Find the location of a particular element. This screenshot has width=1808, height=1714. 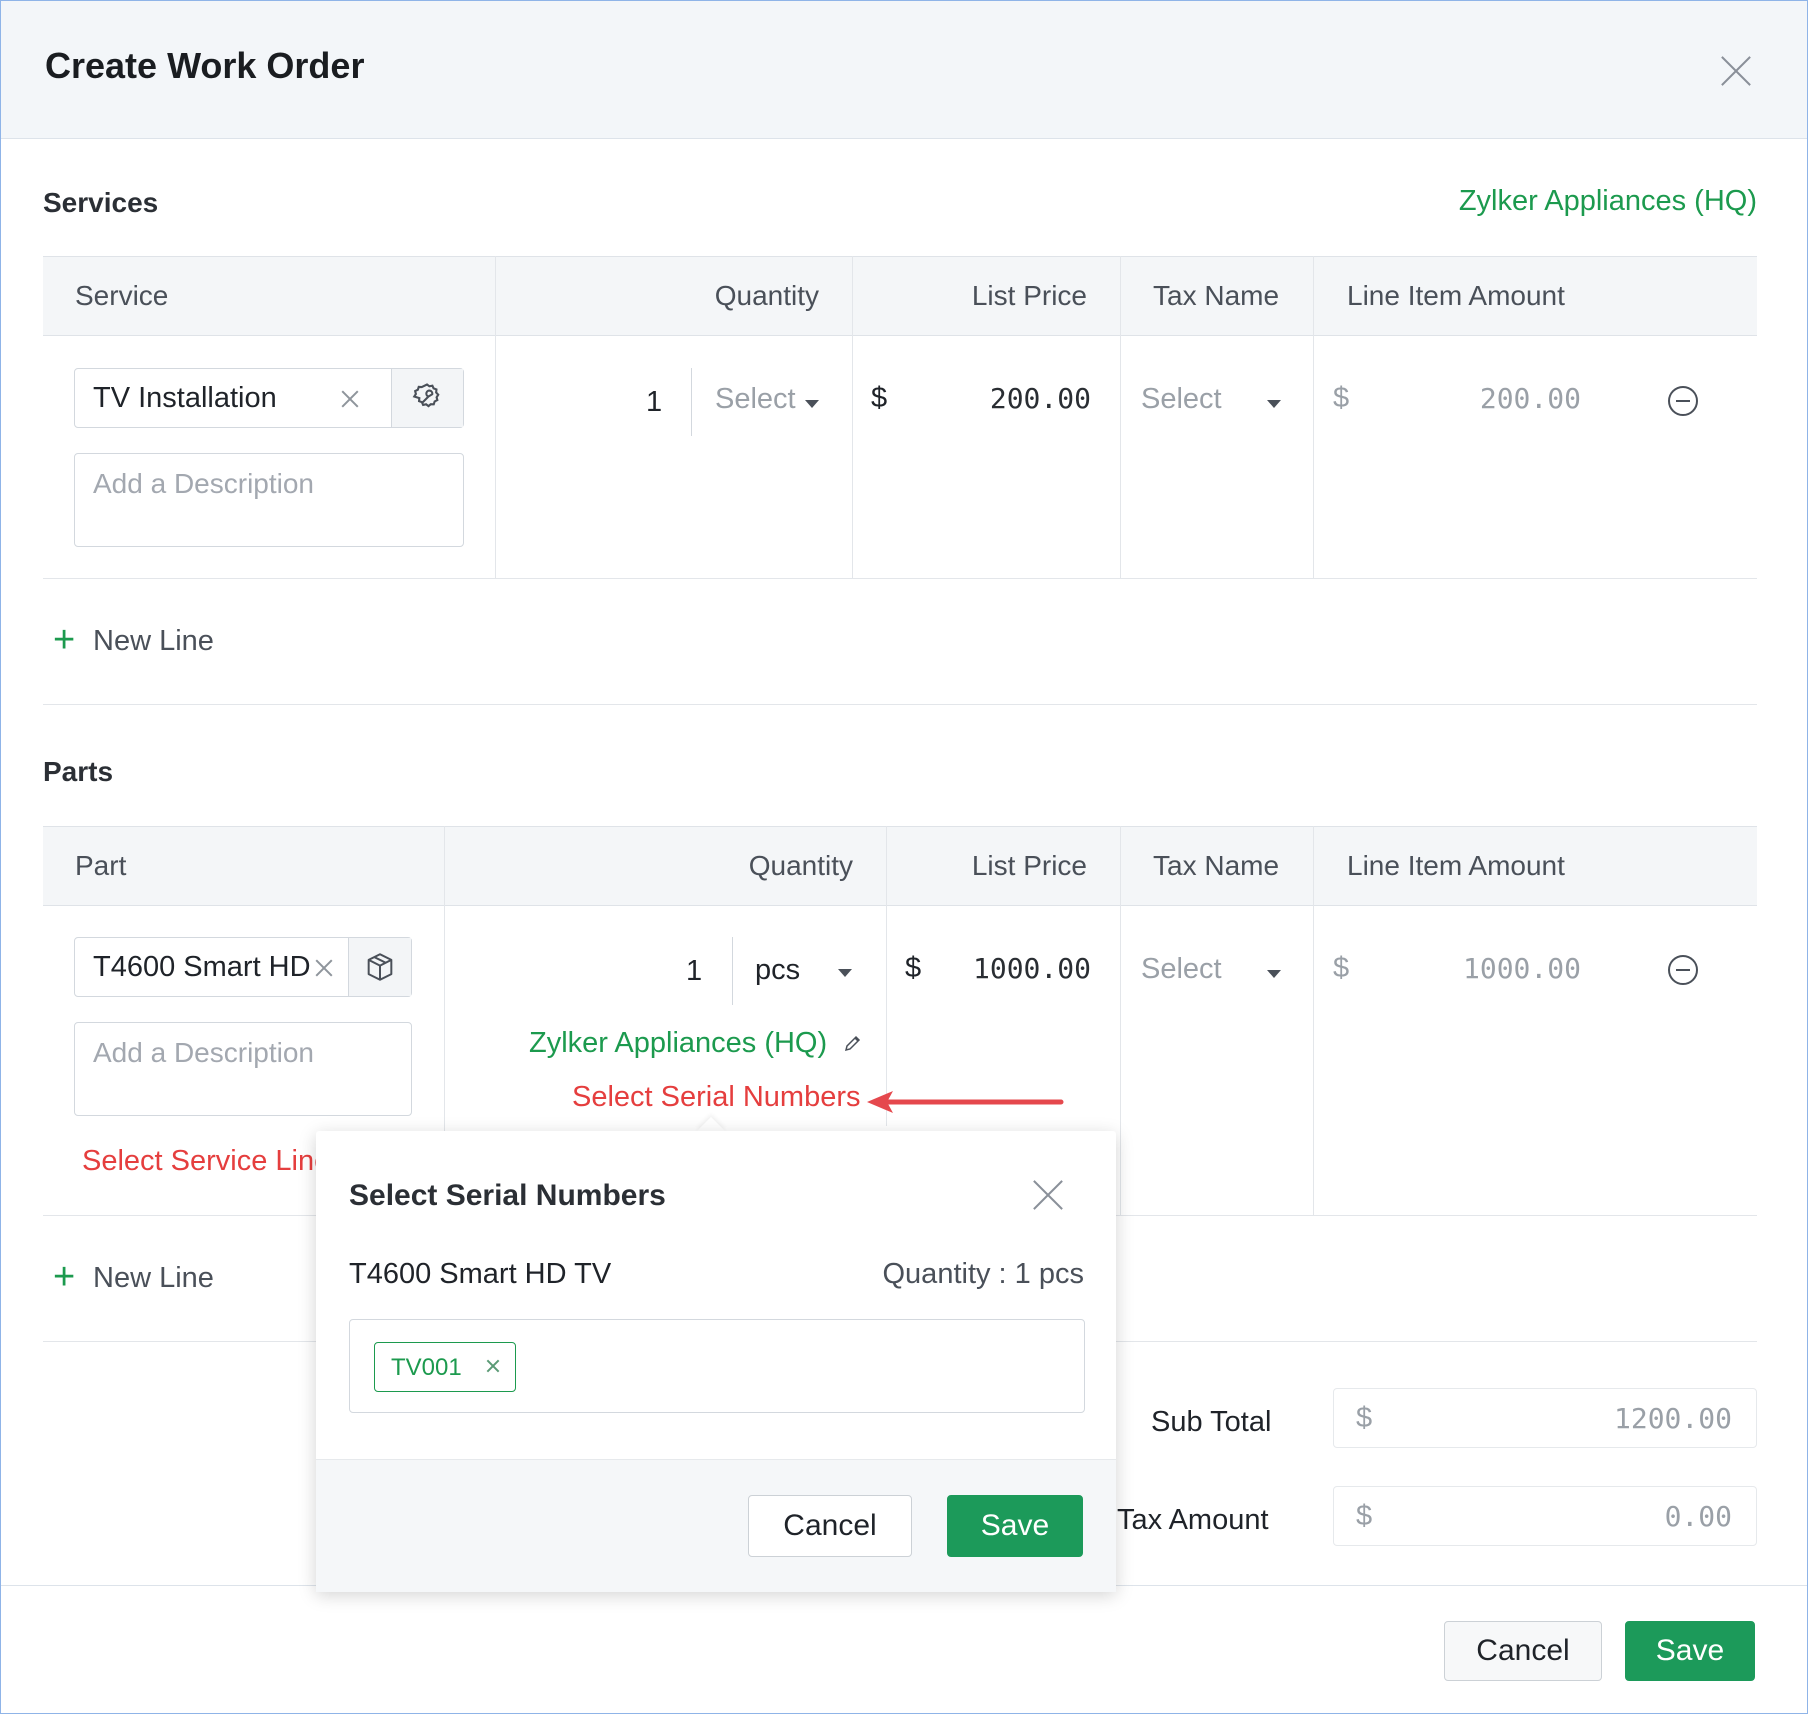

part-name: T4600 Smart HD is located at coordinates (202, 967).